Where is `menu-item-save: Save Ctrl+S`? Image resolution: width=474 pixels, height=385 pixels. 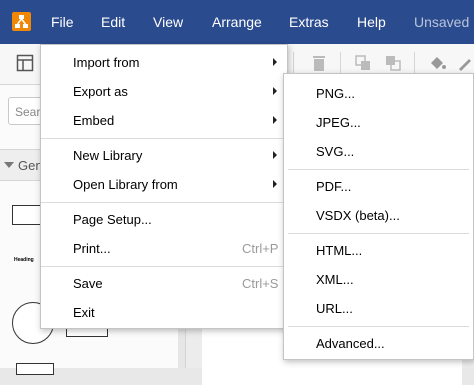
menu-item-save: Save Ctrl+S is located at coordinates (164, 283).